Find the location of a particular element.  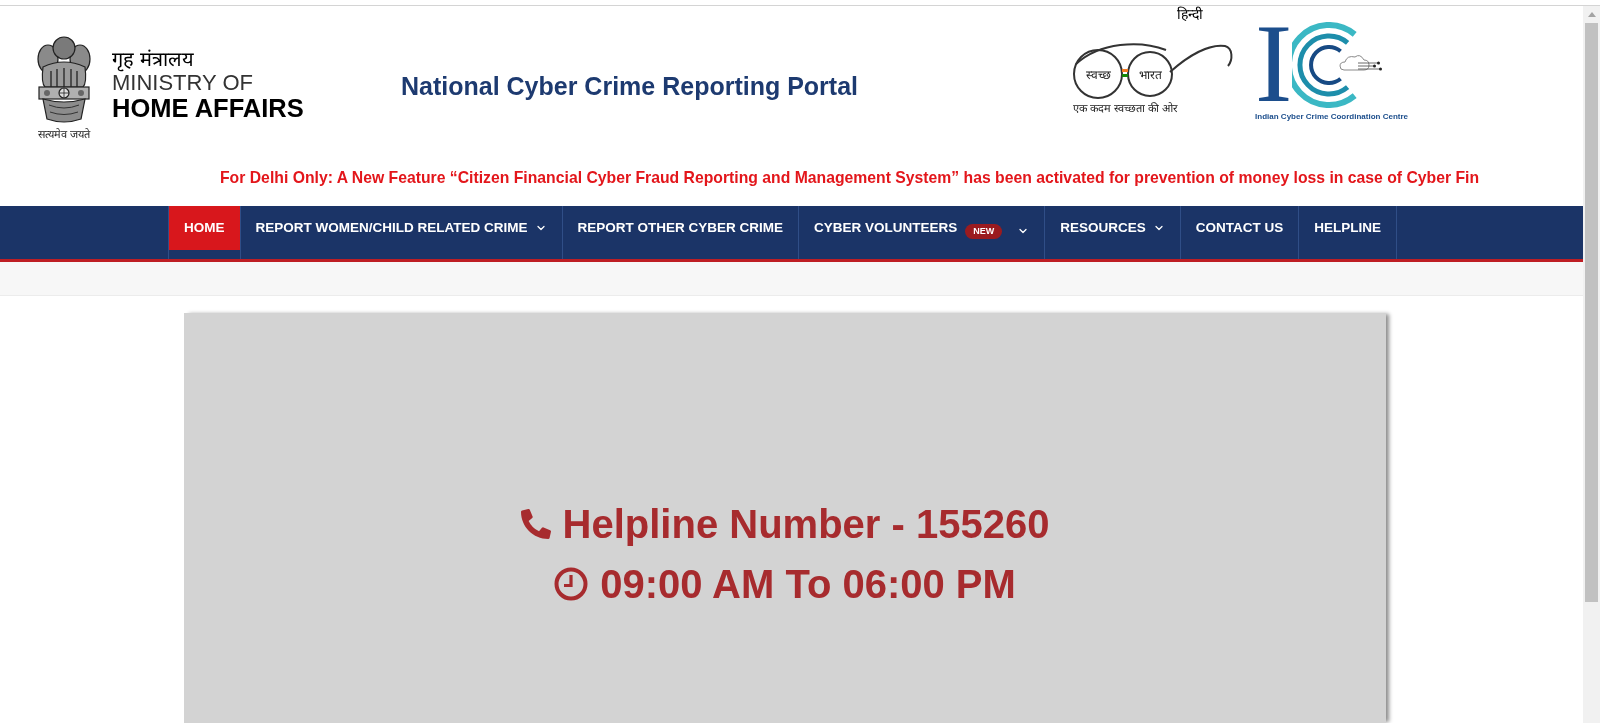

nav-menu-item: HOME is located at coordinates (204, 228).